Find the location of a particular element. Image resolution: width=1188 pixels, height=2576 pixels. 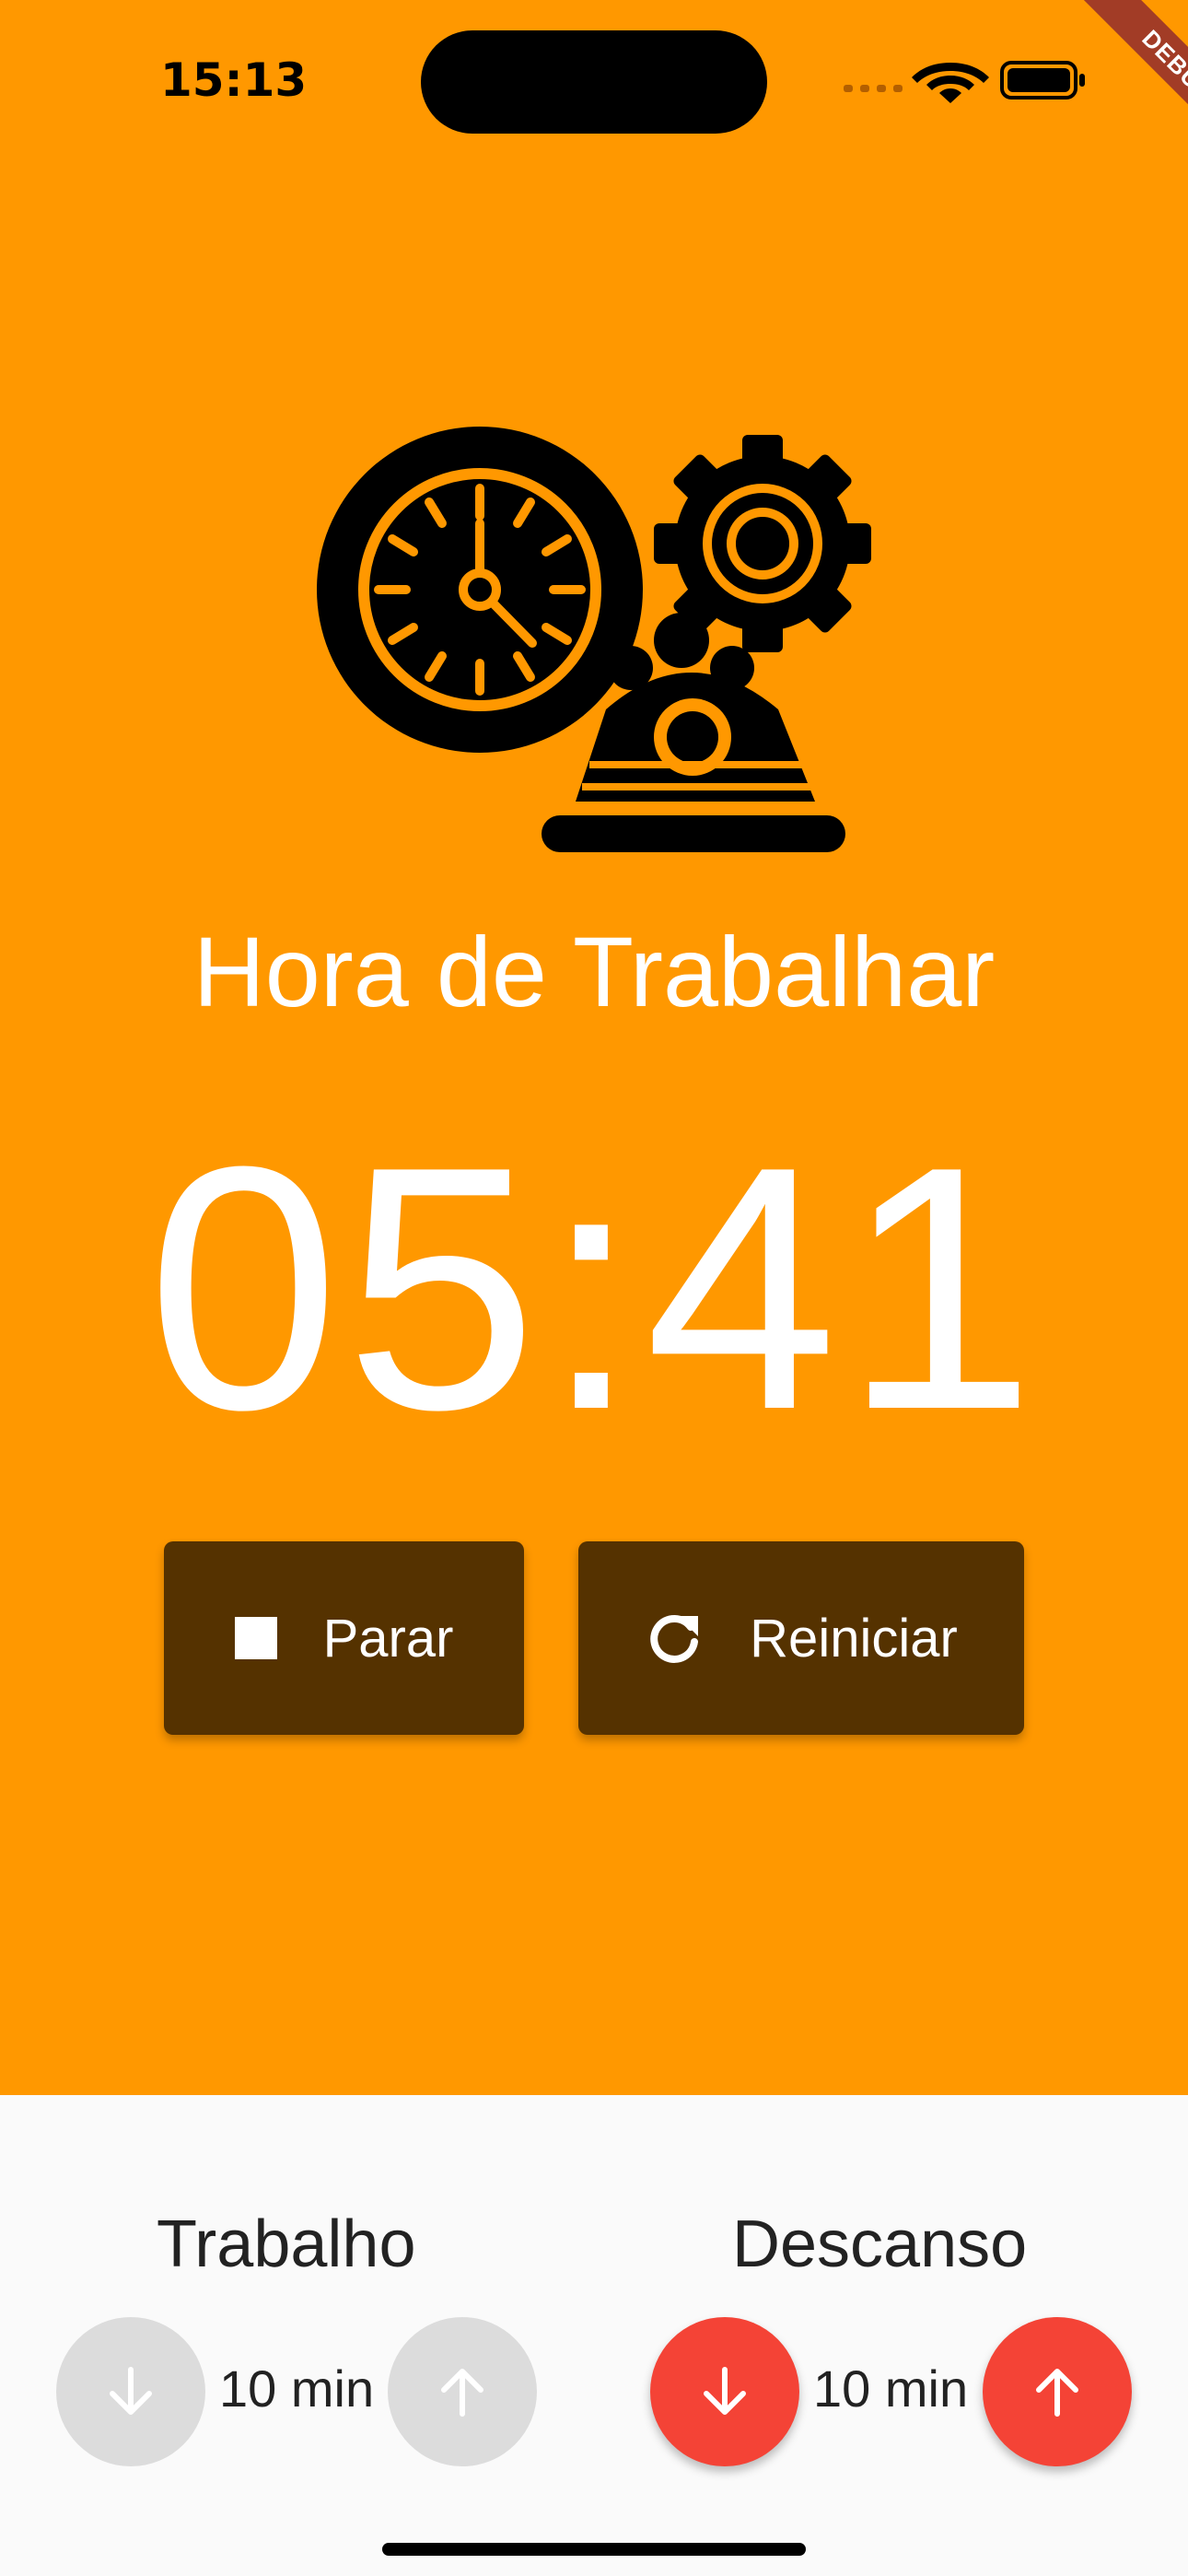

rest-duration-label: Descanso is located at coordinates (880, 2244).